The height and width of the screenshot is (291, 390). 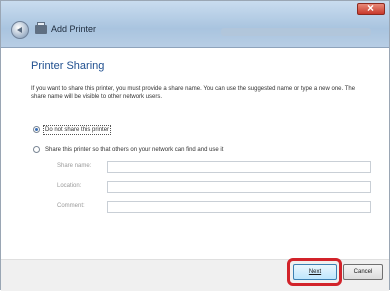 I want to click on next-button: Next, so click(x=315, y=272).